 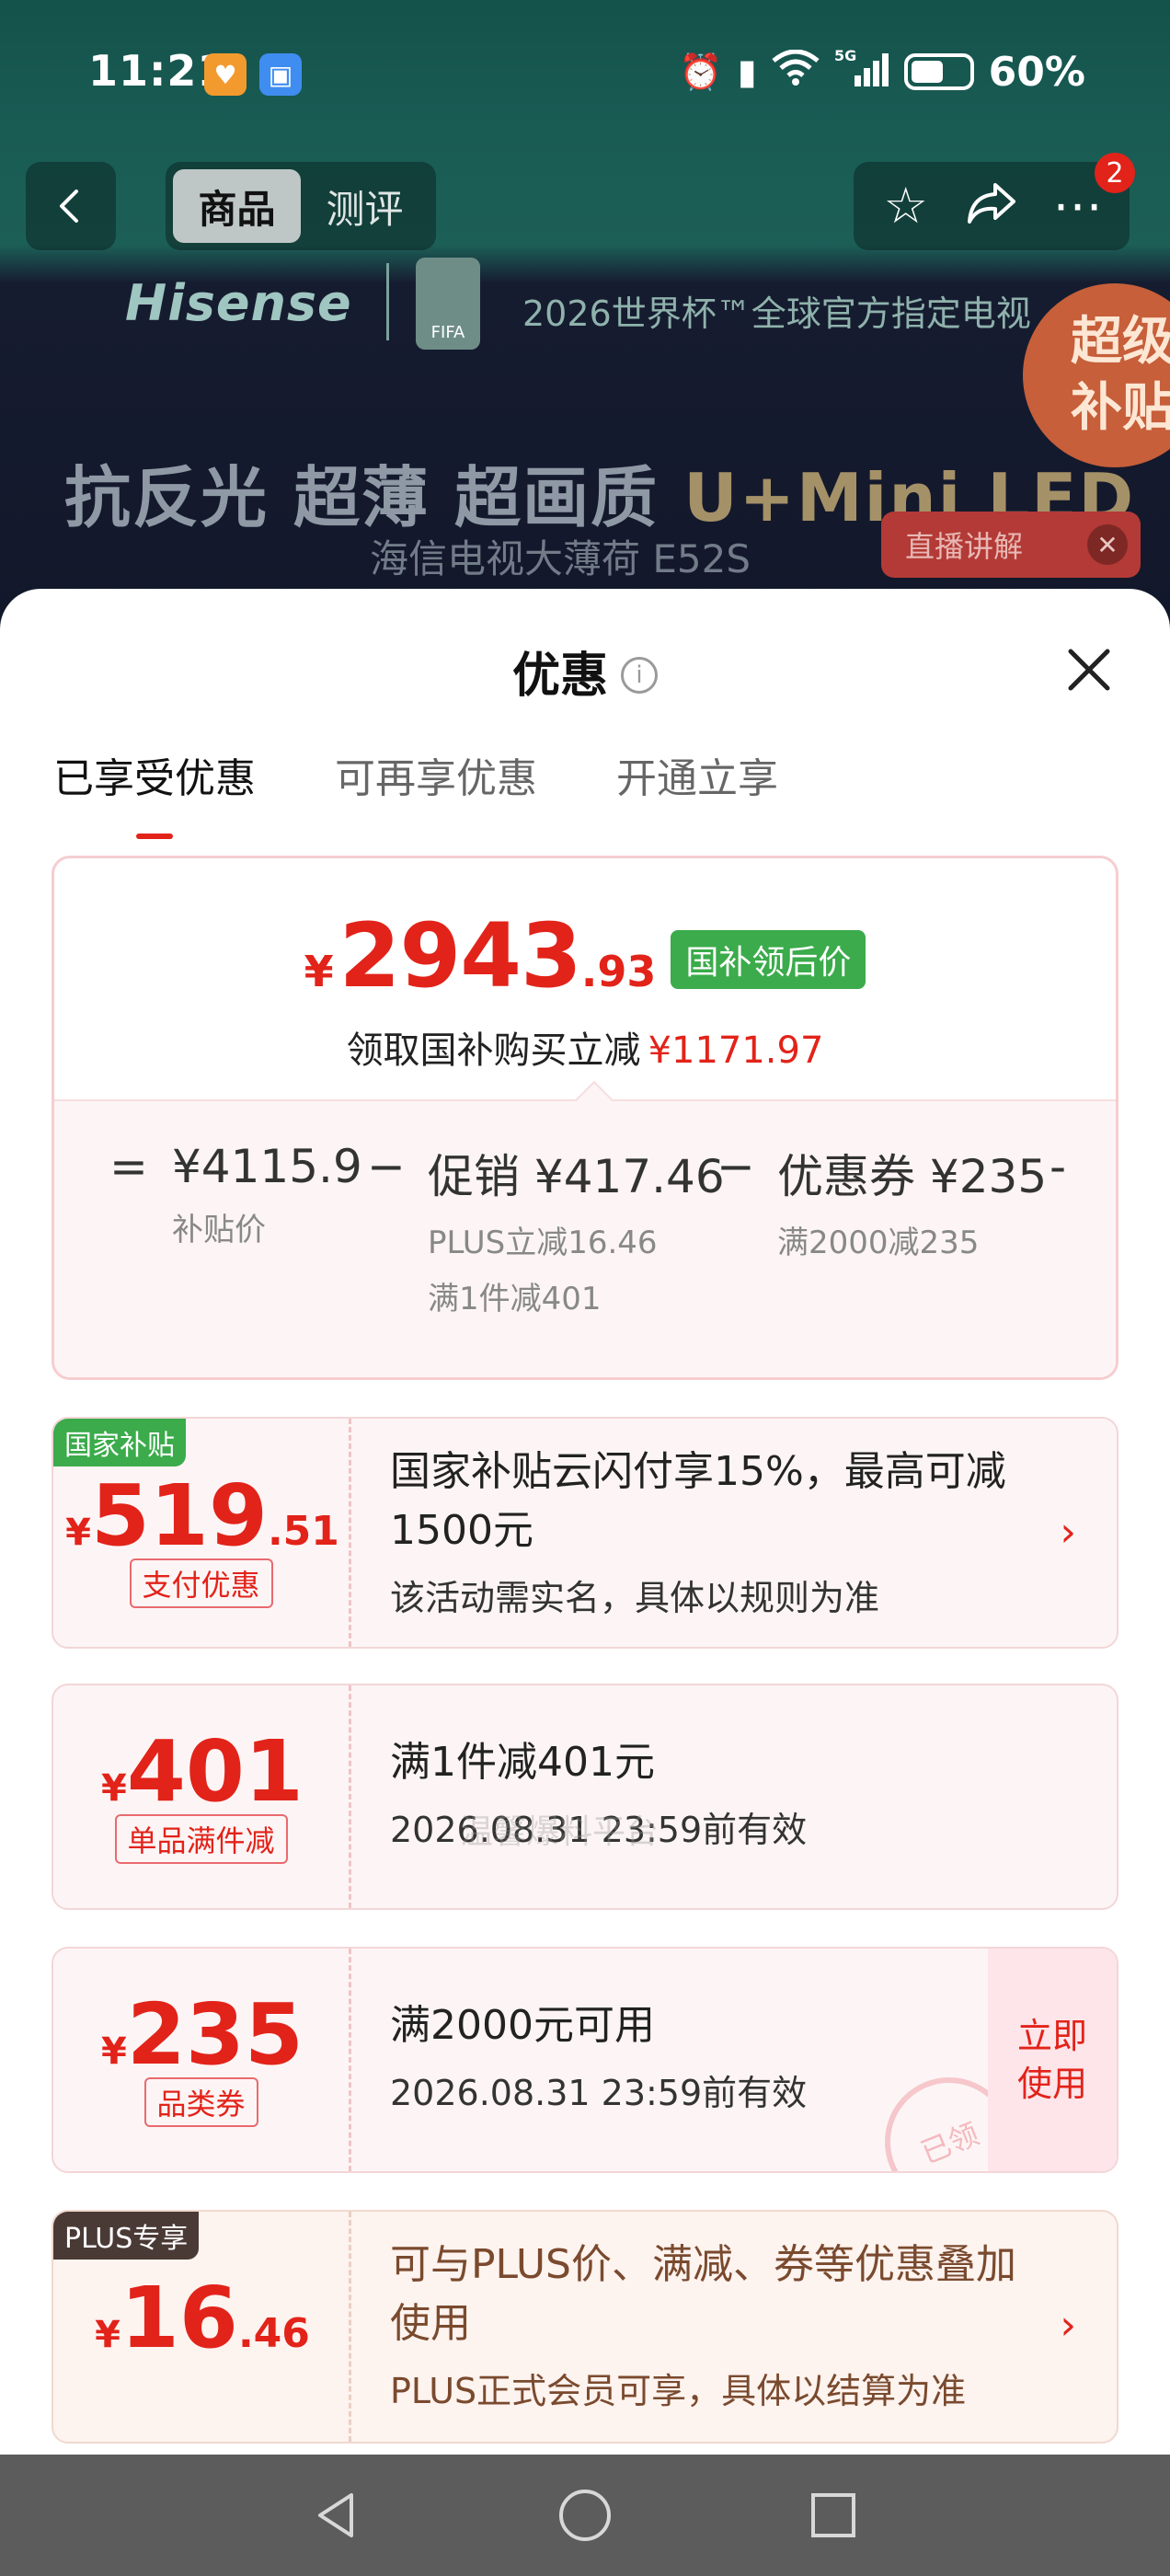 I want to click on coupon-info: 国家补贴云闪付享15%，最高可减1500元 该活动需实名，具体以规则为准, so click(x=716, y=1531).